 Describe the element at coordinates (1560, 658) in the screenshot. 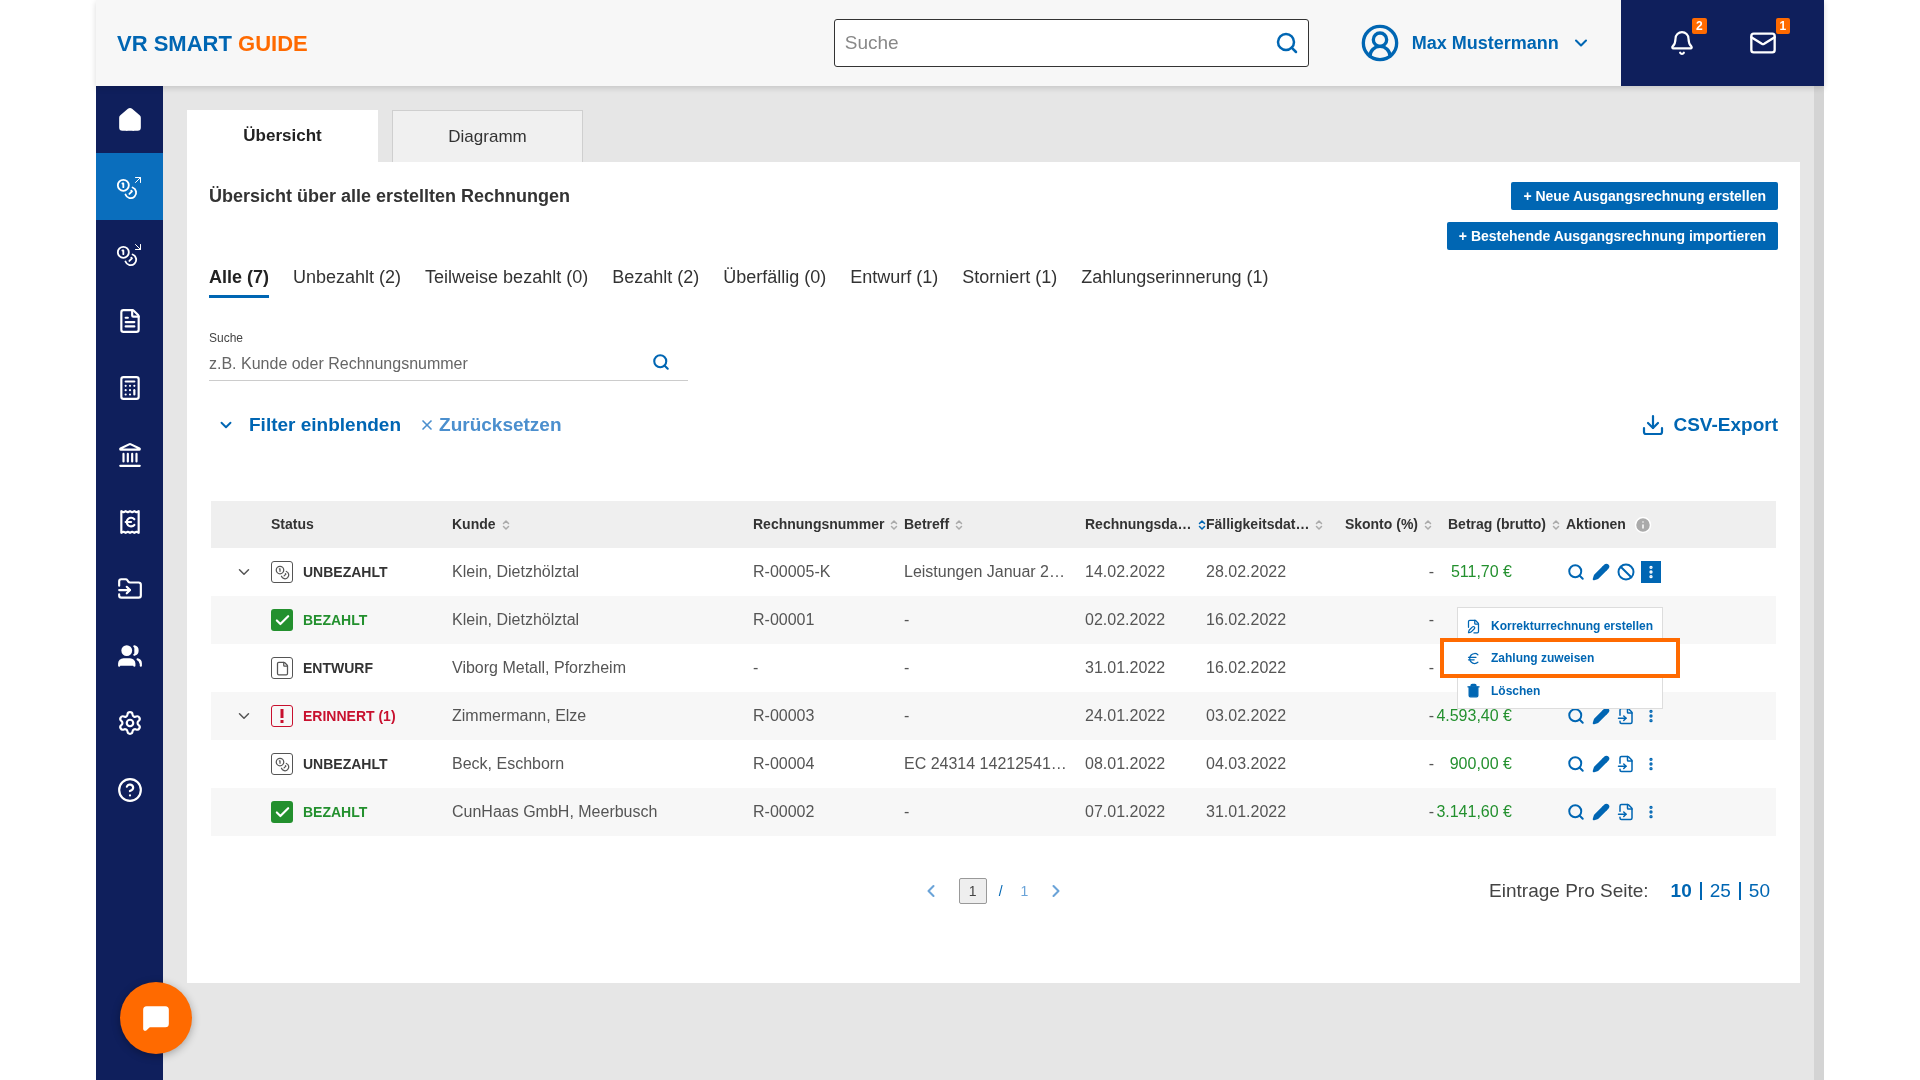

I see `menu-item: Zahlung zuweisen` at that location.